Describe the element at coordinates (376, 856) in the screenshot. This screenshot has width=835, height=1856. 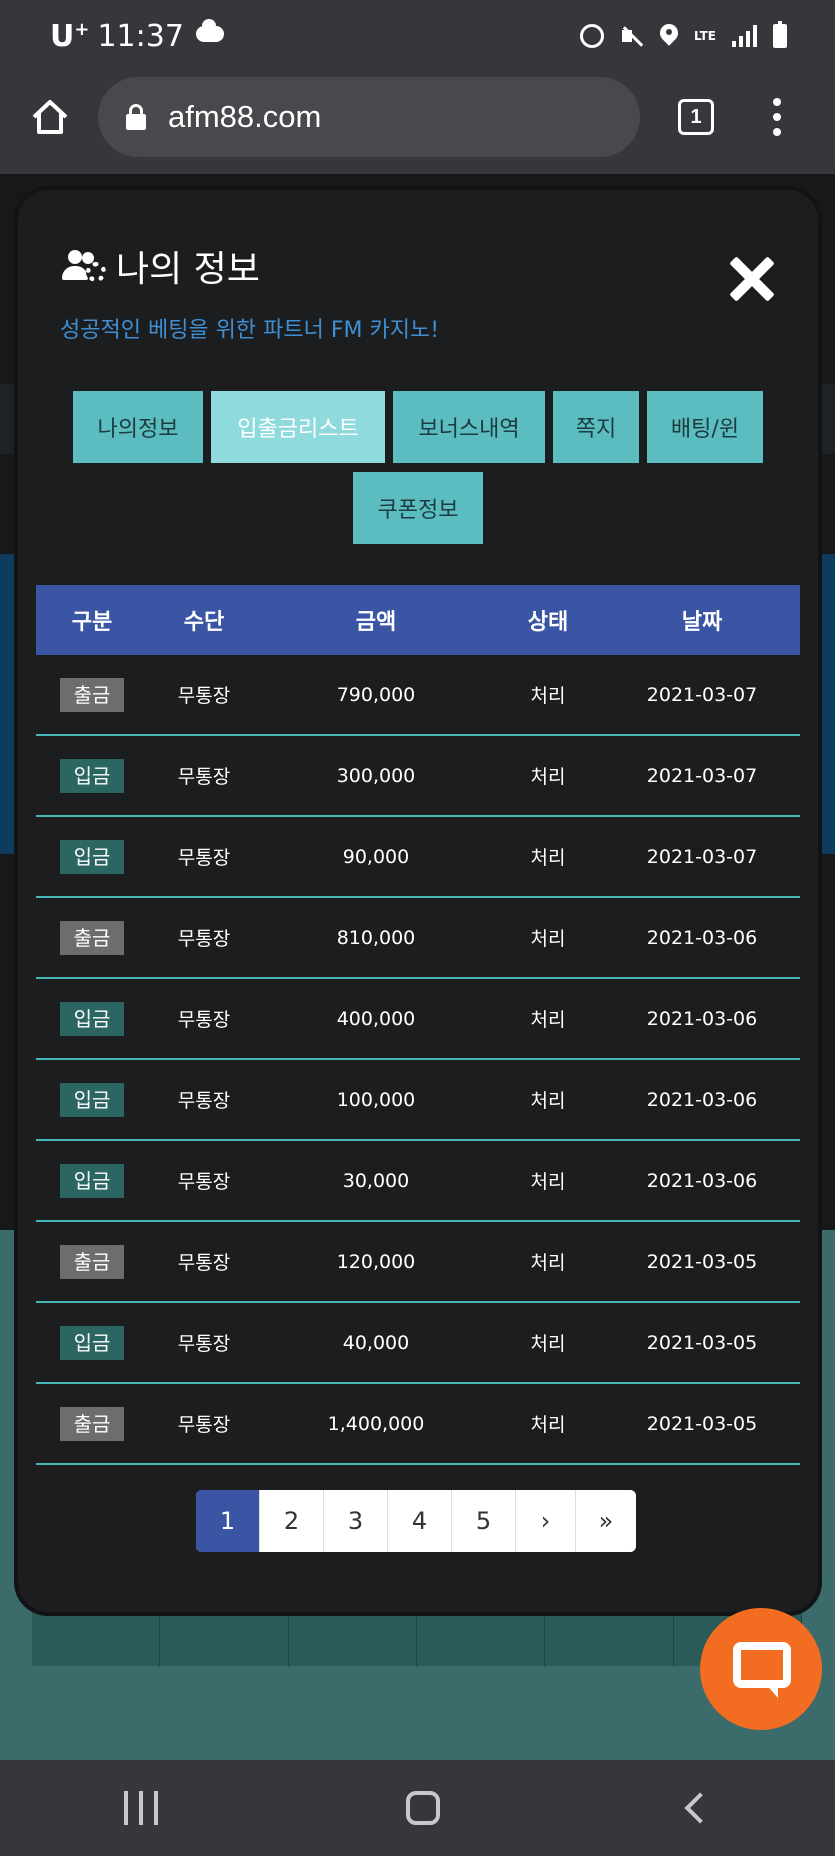
I see `amount-cell: 90,000` at that location.